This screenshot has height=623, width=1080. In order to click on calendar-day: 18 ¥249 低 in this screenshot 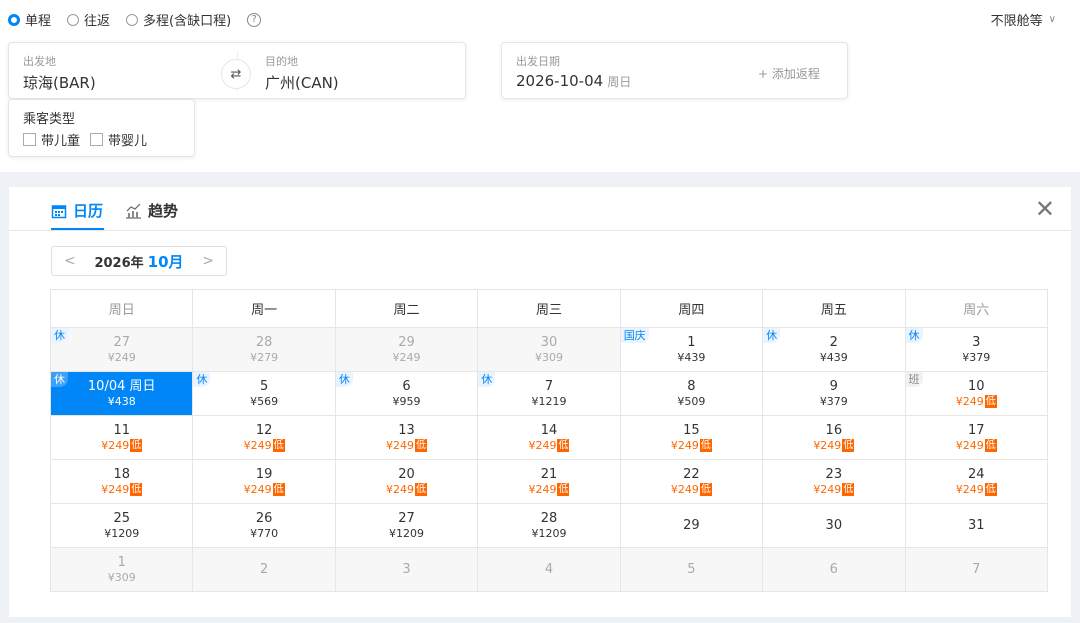, I will do `click(121, 481)`.